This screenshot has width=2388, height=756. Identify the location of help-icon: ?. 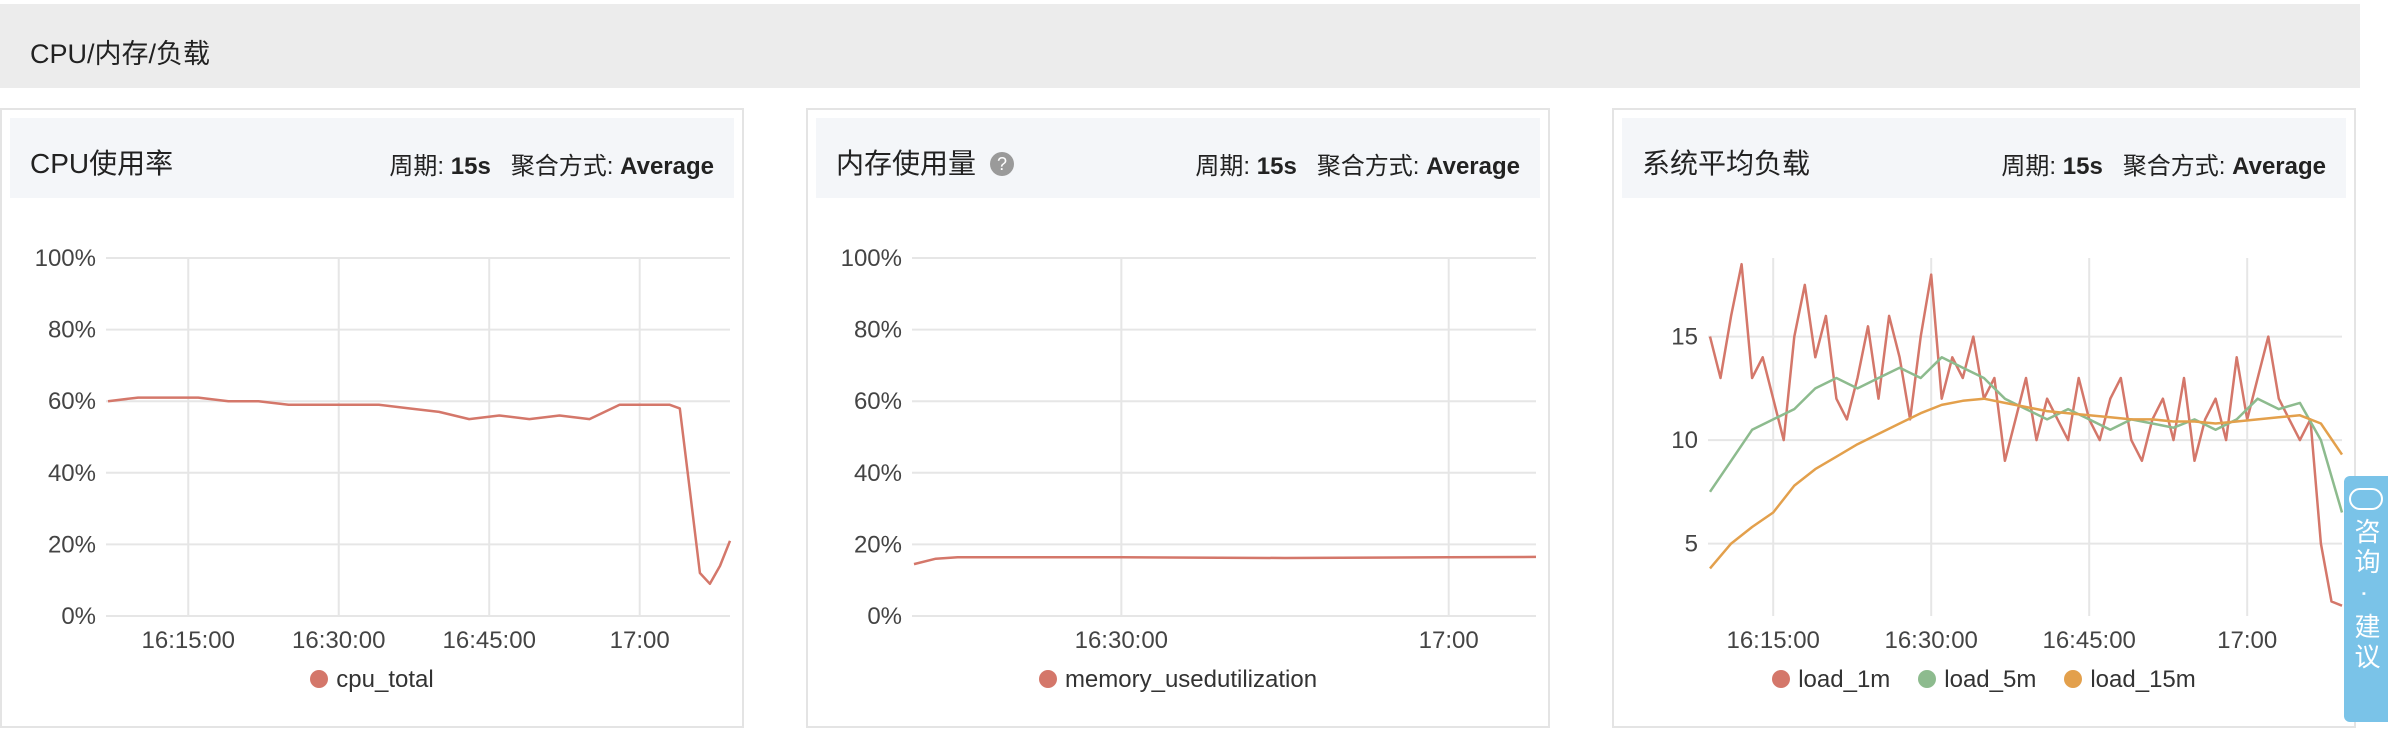
(1002, 163).